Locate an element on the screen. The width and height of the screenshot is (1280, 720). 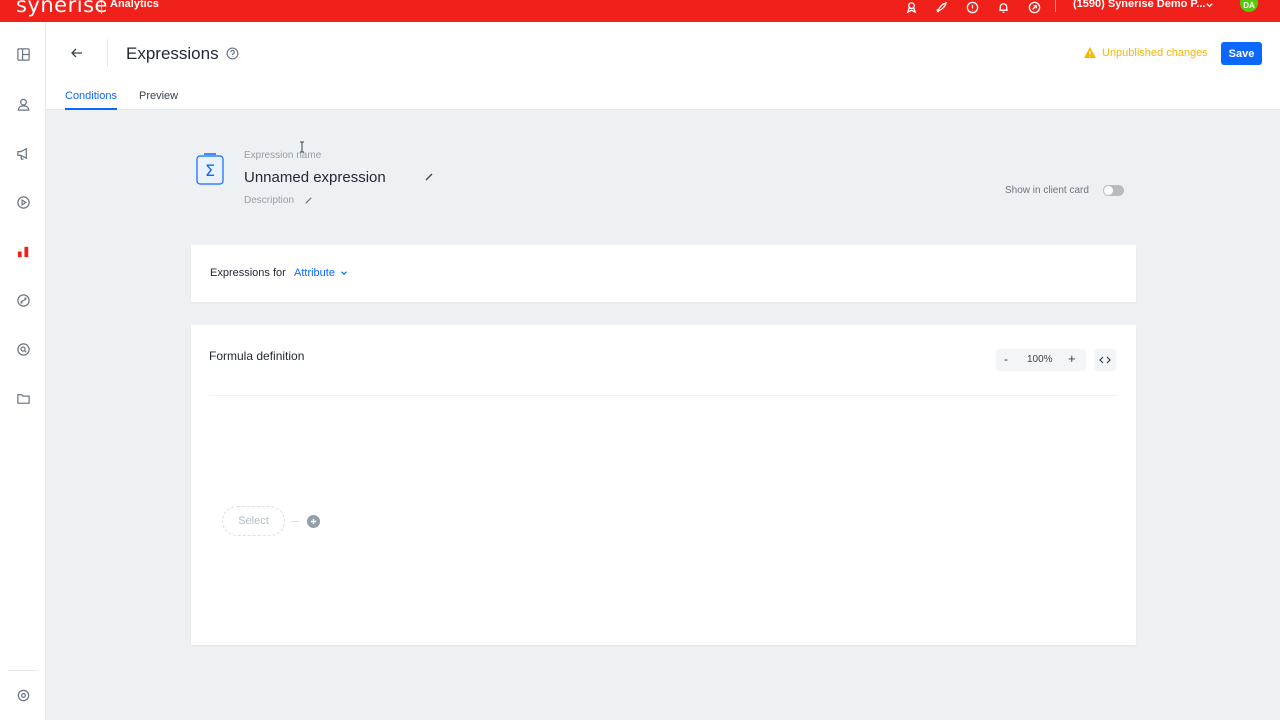
warning-icon is located at coordinates (1090, 52).